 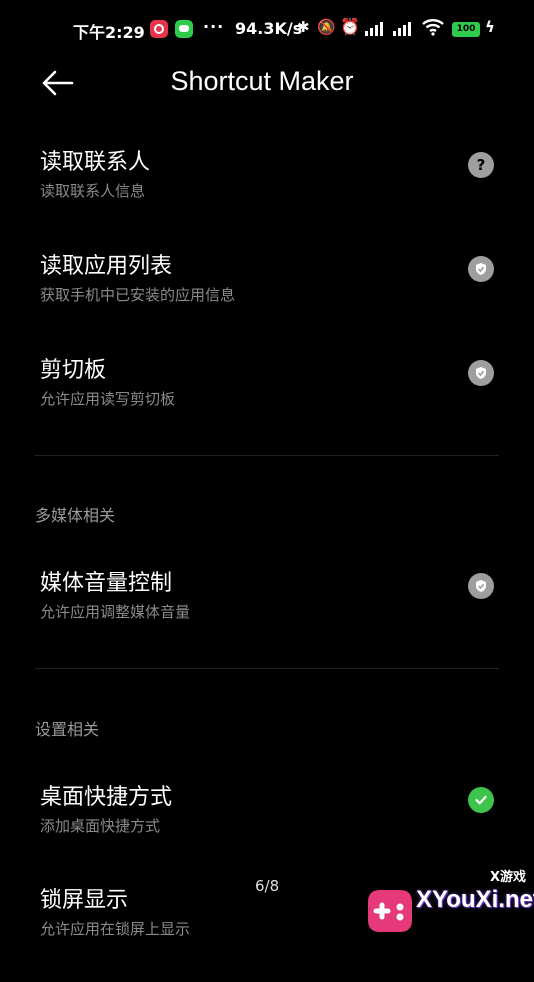 What do you see at coordinates (106, 797) in the screenshot?
I see `permission-title: 桌面快捷方式` at bounding box center [106, 797].